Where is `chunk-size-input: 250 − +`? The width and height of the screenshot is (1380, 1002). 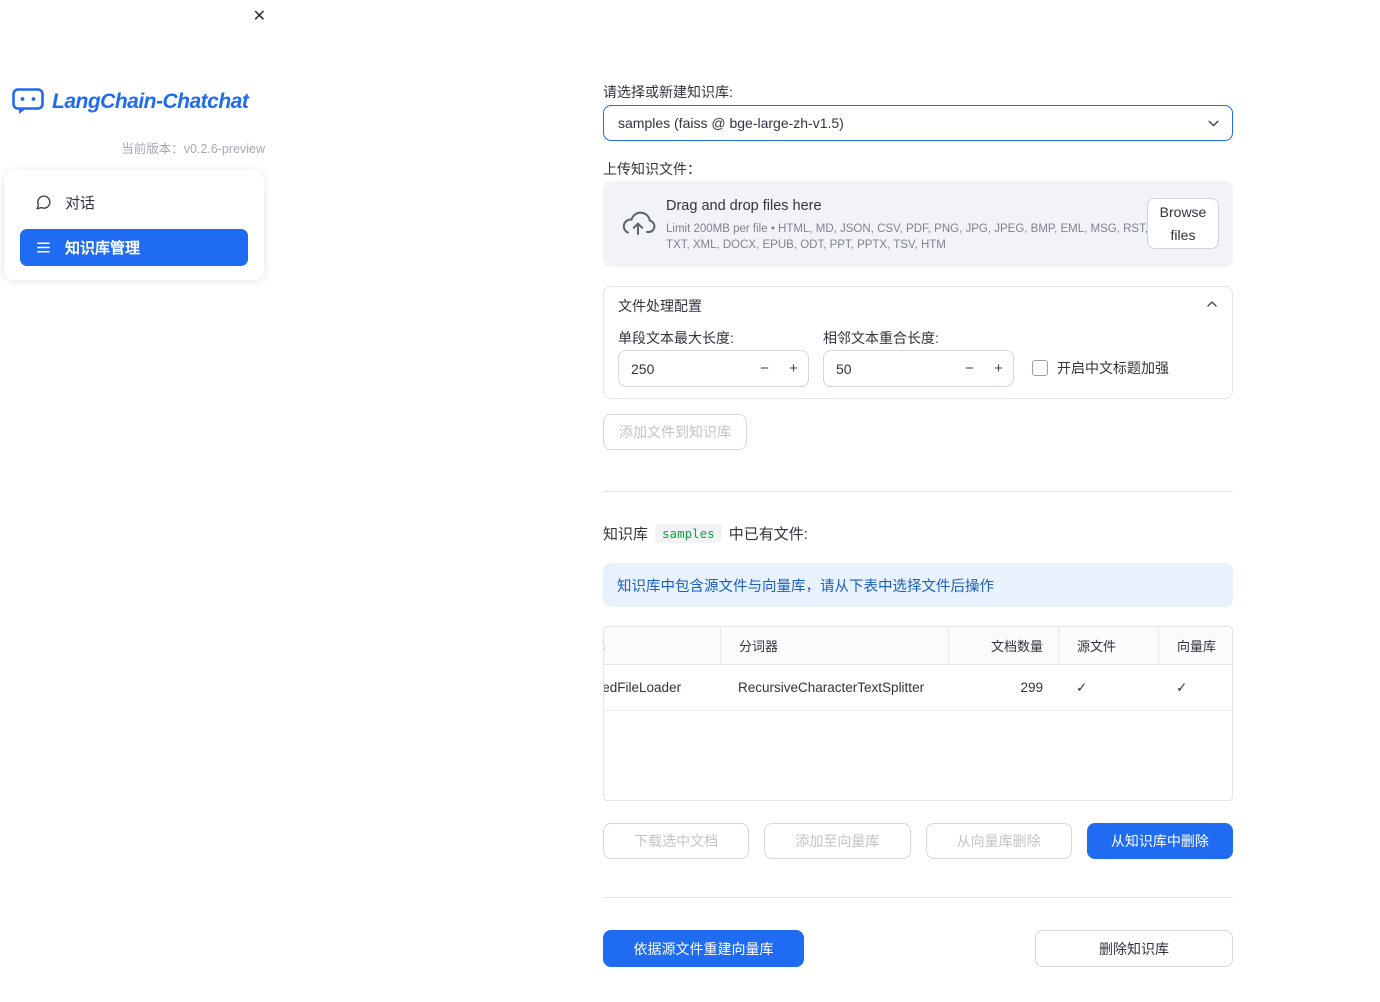
chunk-size-input: 250 − + is located at coordinates (713, 368).